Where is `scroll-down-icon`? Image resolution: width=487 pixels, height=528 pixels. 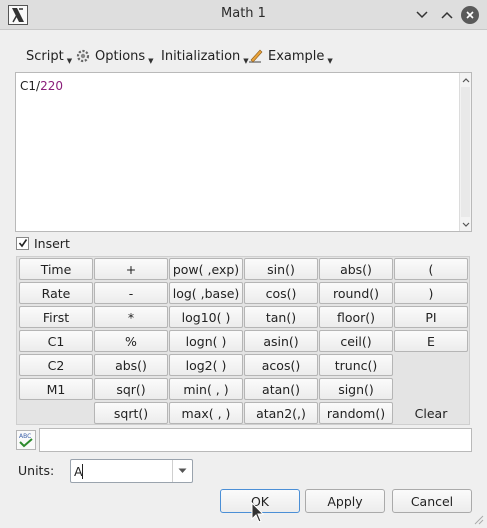
scroll-down-icon is located at coordinates (465, 224).